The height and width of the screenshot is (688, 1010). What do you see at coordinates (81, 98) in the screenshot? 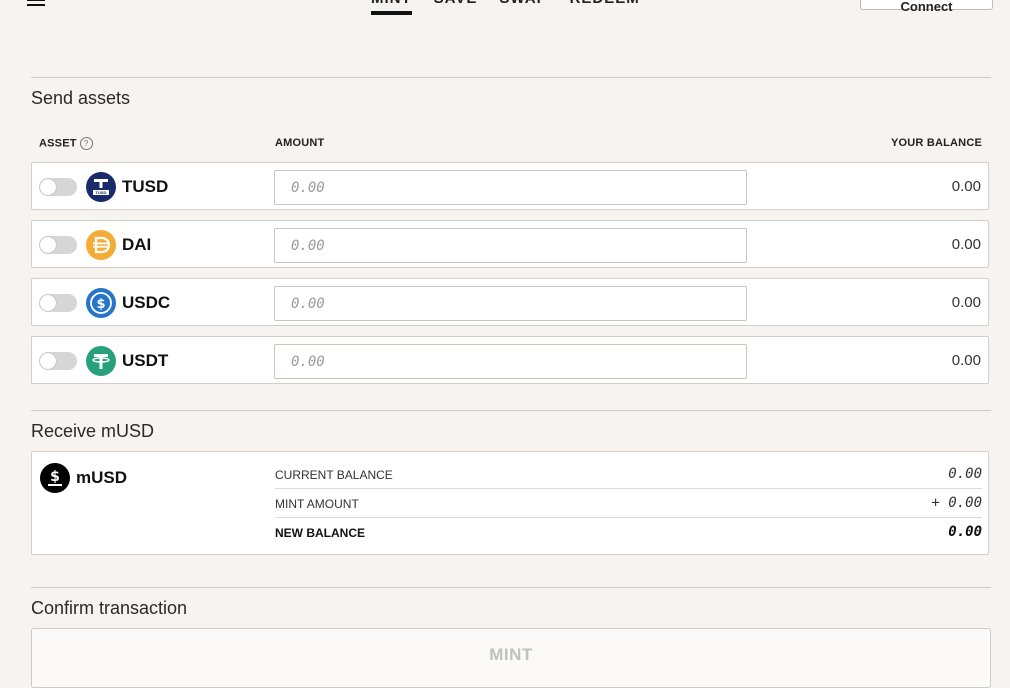
I see `send-section-title: Send assets` at bounding box center [81, 98].